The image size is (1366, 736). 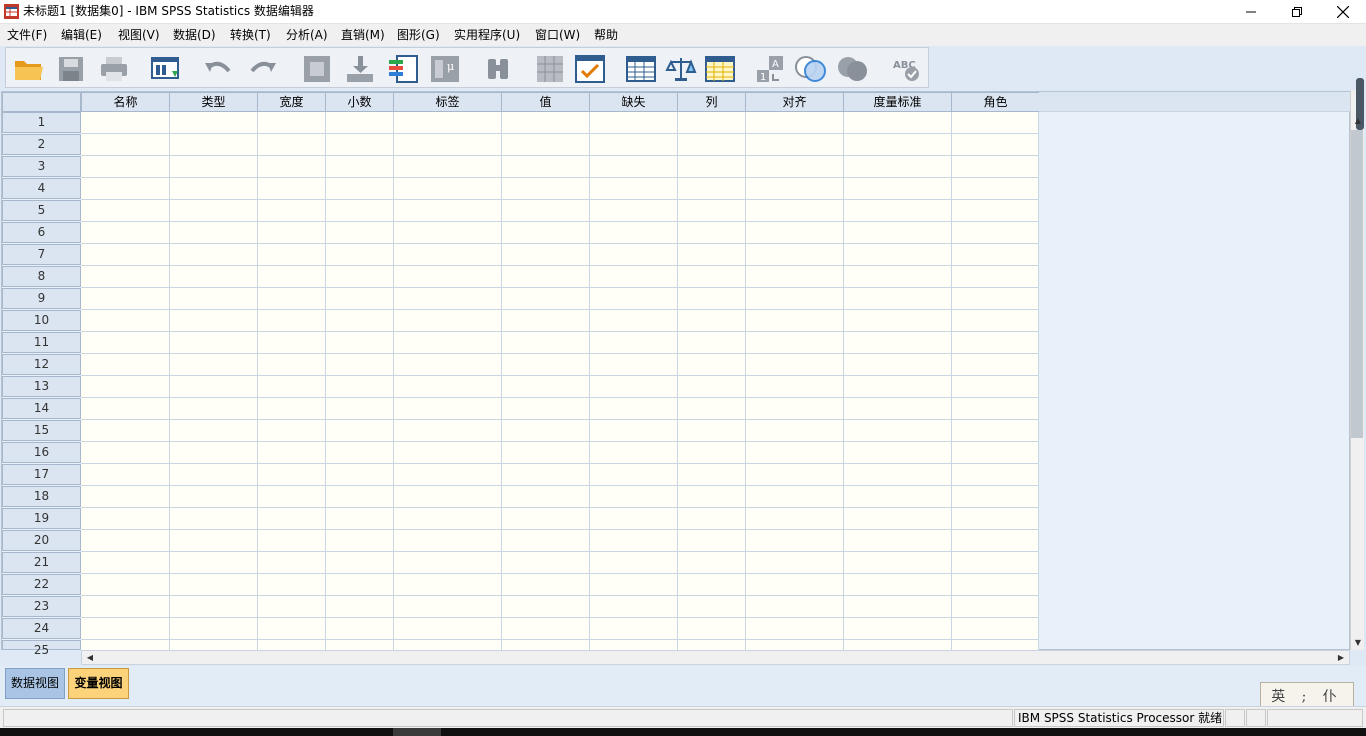 I want to click on grid-corner, so click(x=41, y=102).